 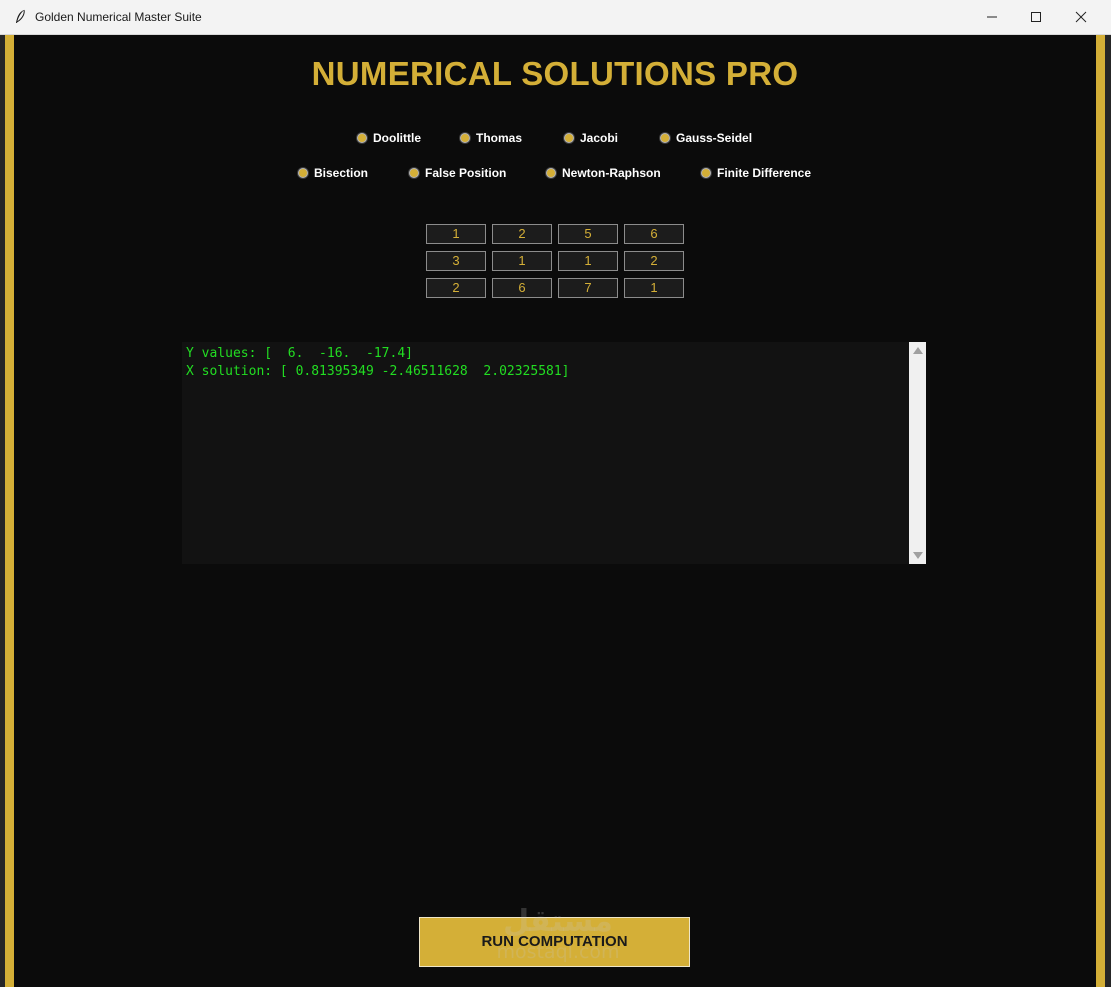 I want to click on radio-false-position: False Position, so click(x=457, y=173).